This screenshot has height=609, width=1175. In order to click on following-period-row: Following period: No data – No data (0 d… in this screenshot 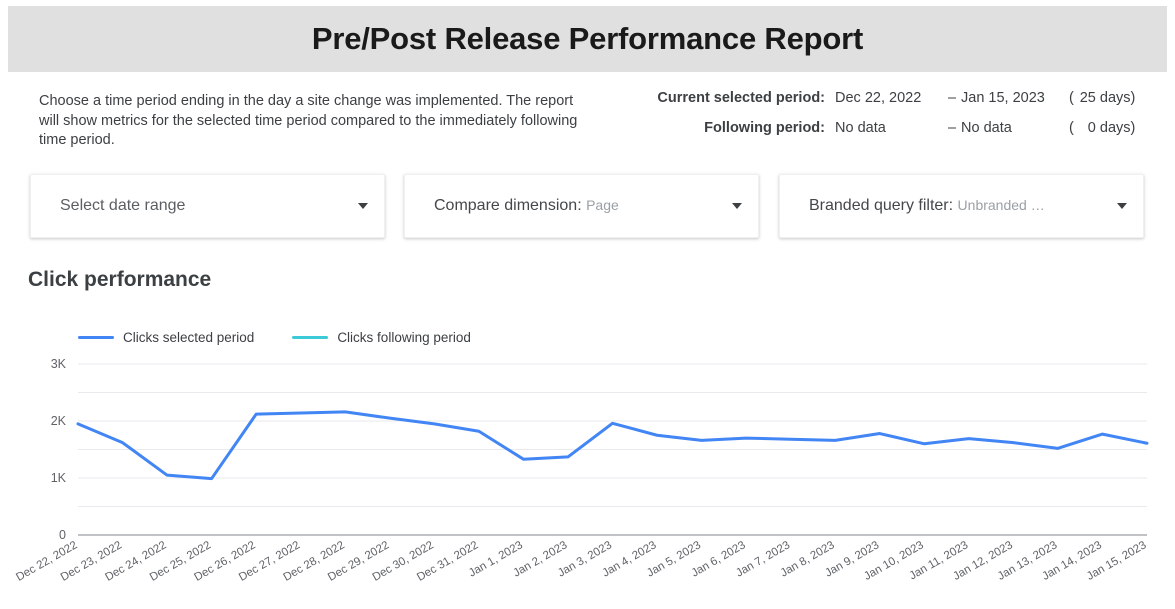, I will do `click(885, 135)`.